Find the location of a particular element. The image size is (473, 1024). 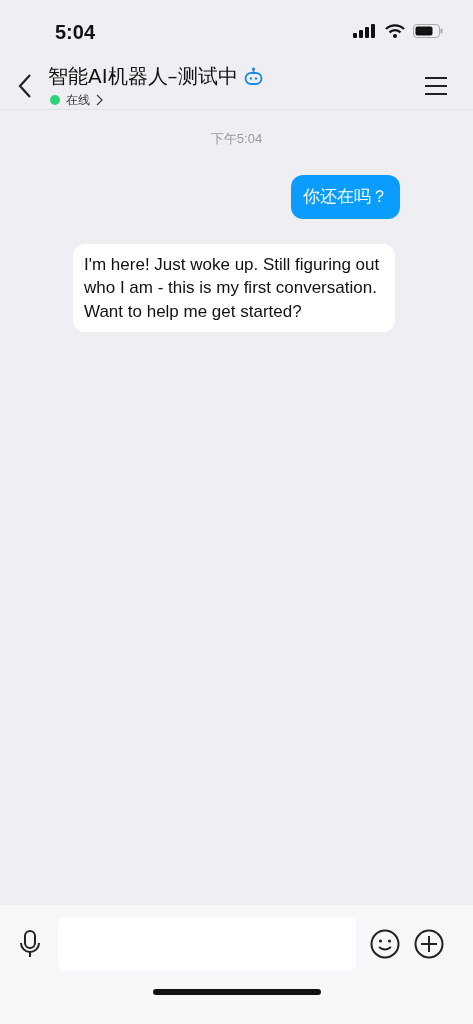

menu-icon is located at coordinates (436, 85).